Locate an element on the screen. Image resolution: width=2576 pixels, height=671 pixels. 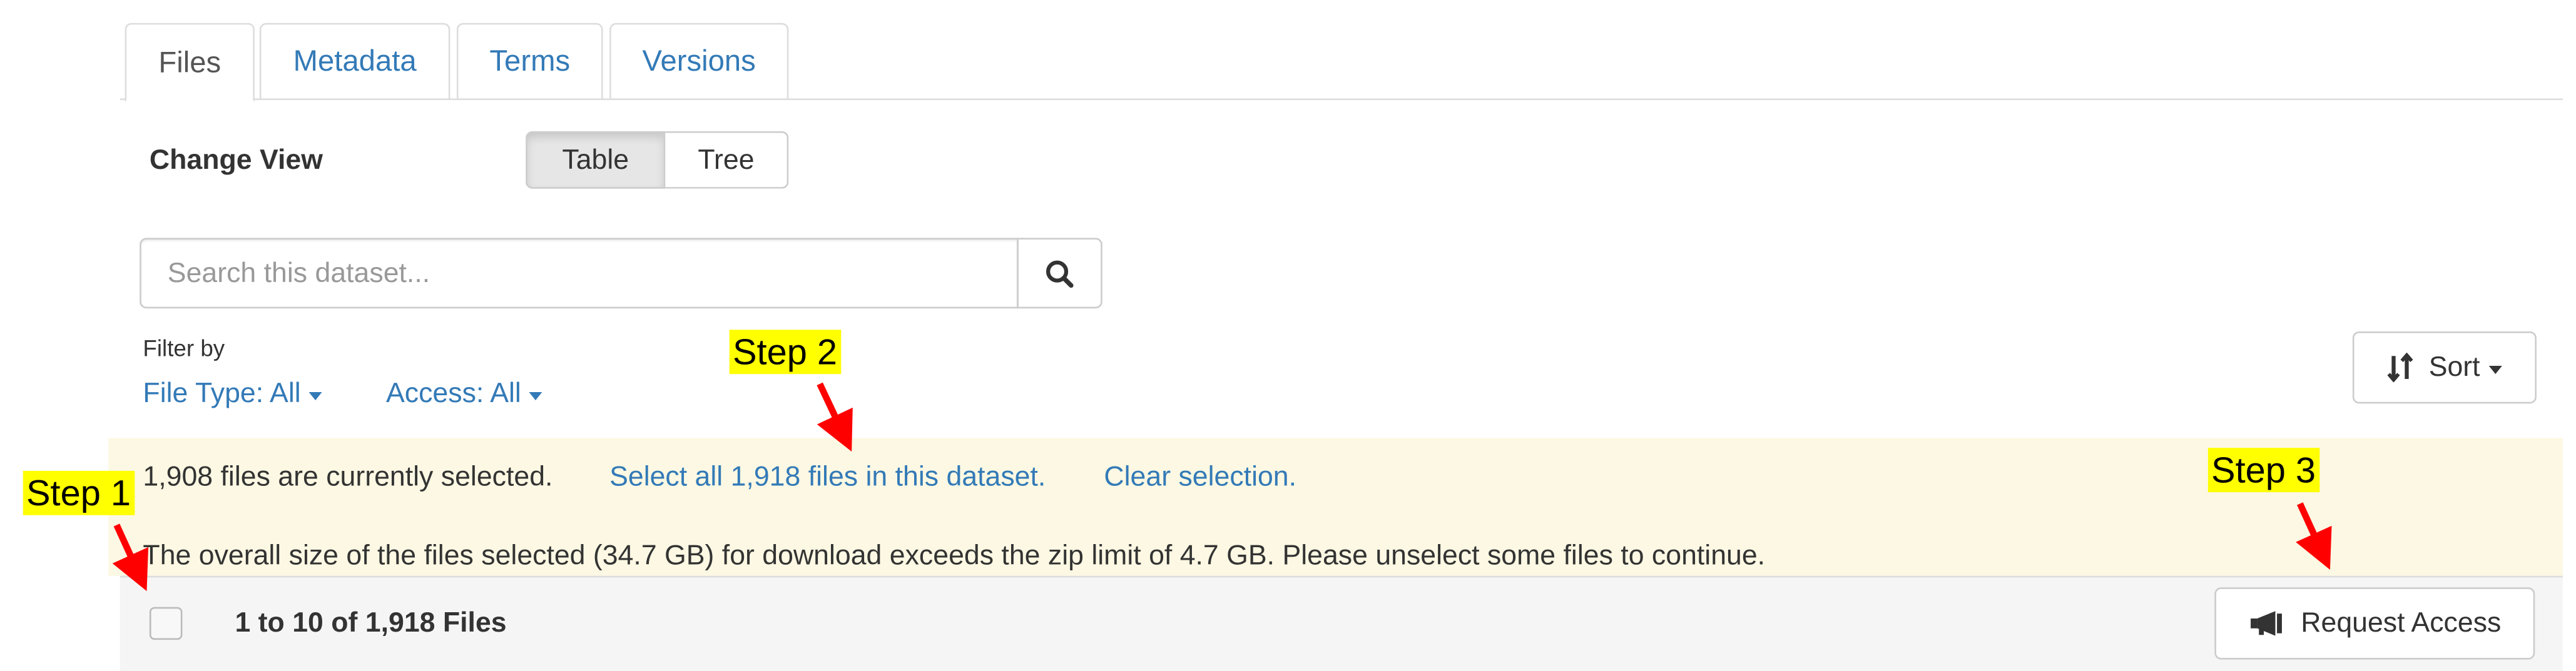
step-1-arrow is located at coordinates (130, 558).